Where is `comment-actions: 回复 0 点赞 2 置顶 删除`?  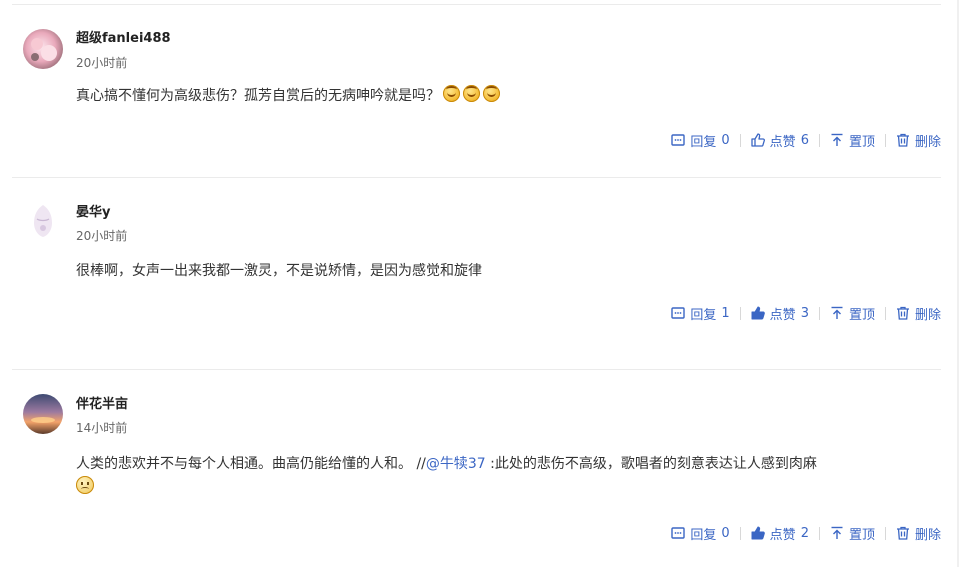
comment-actions: 回复 0 点赞 2 置顶 删除 is located at coordinates (806, 533).